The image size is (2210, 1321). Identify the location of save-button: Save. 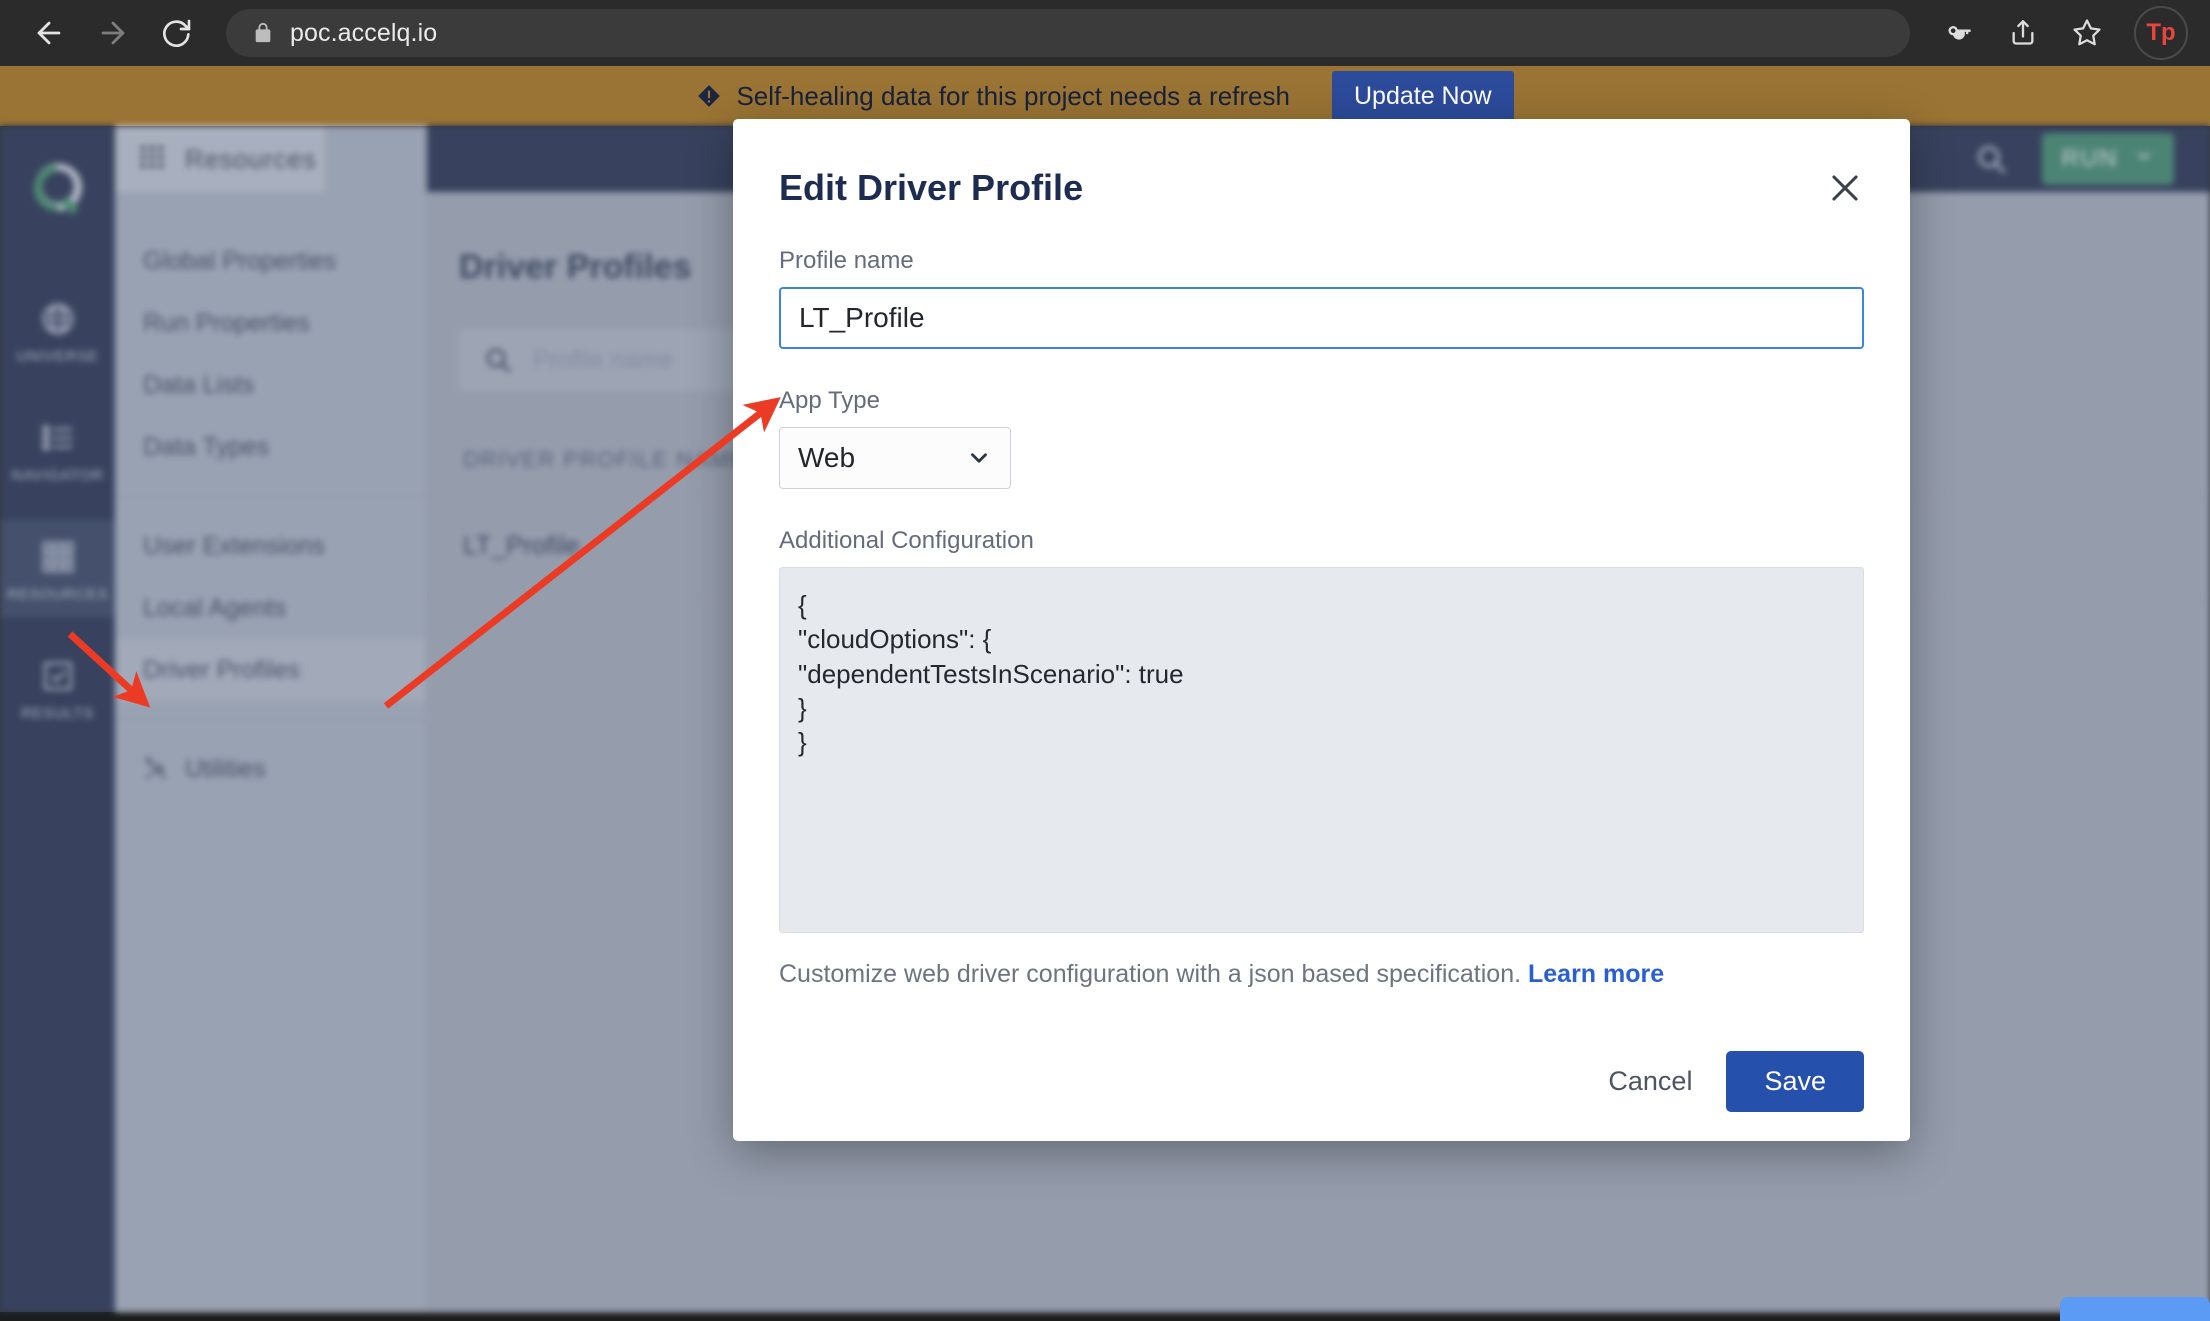
(1795, 1081).